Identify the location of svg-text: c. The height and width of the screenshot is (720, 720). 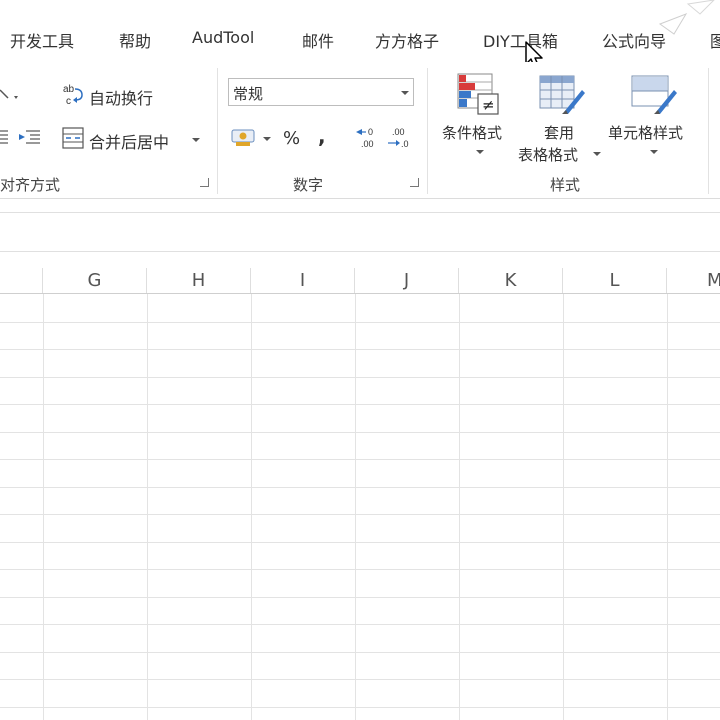
(68, 101).